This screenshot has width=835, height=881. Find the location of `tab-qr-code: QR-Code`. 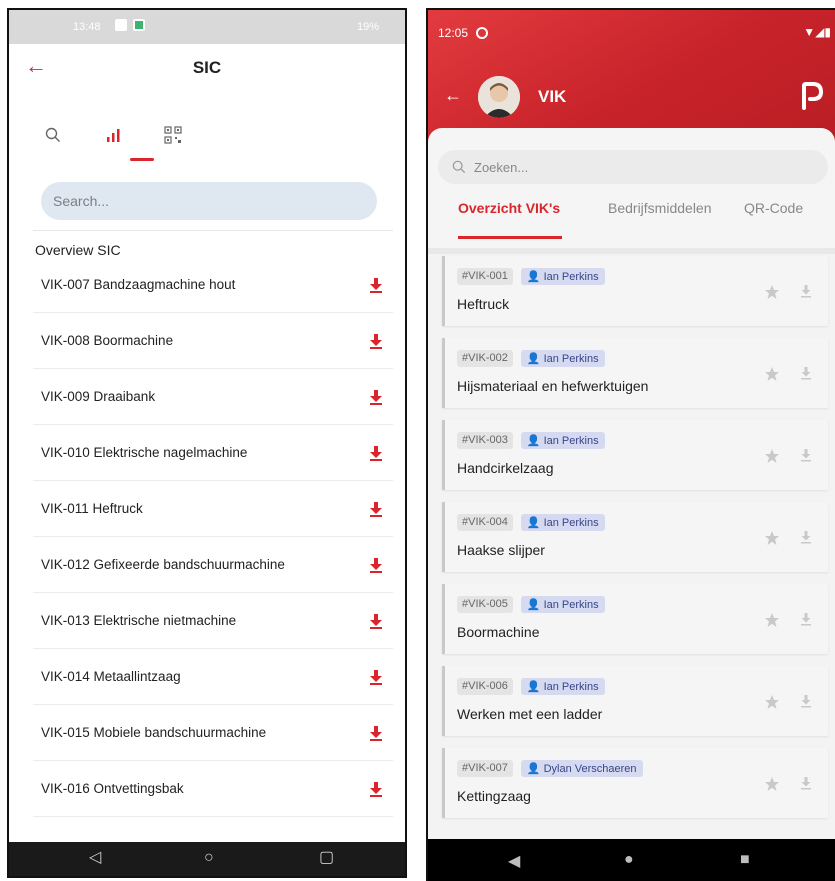

tab-qr-code: QR-Code is located at coordinates (773, 208).